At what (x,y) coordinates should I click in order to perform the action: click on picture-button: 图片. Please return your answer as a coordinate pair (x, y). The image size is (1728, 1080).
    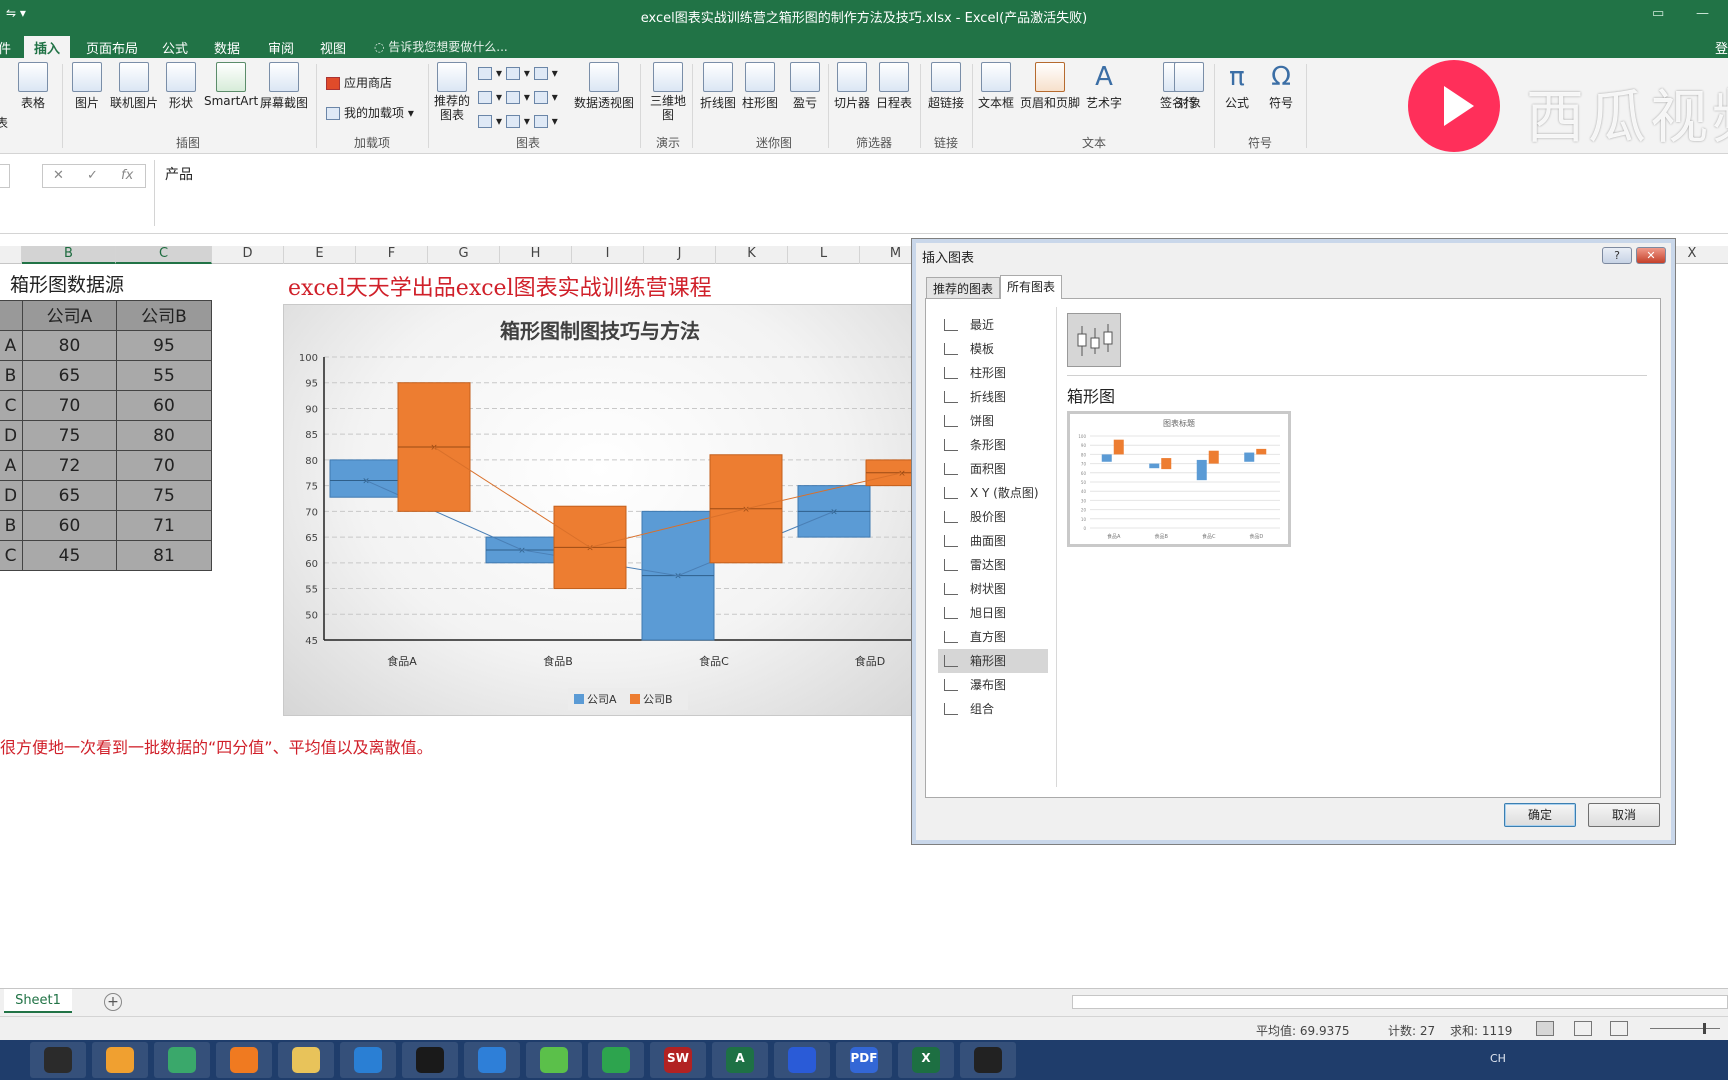
    Looking at the image, I should click on (87, 86).